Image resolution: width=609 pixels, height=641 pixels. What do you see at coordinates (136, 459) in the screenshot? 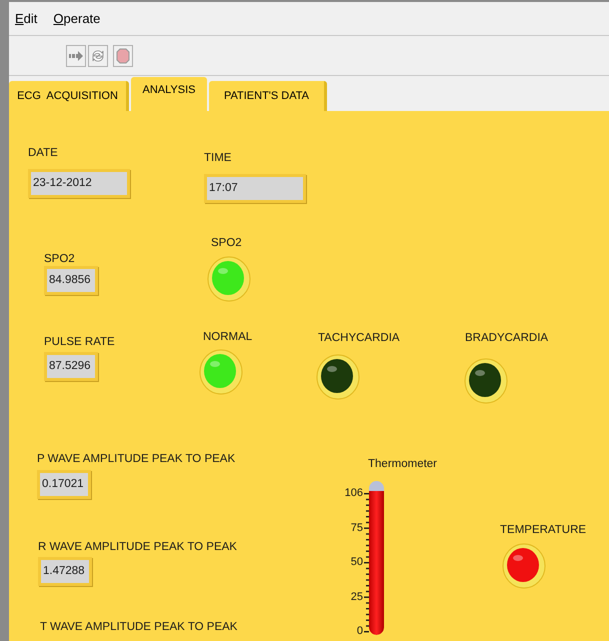
I see `indicator-label: P WAVE AMPLITUDE PEAK TO PEAK` at bounding box center [136, 459].